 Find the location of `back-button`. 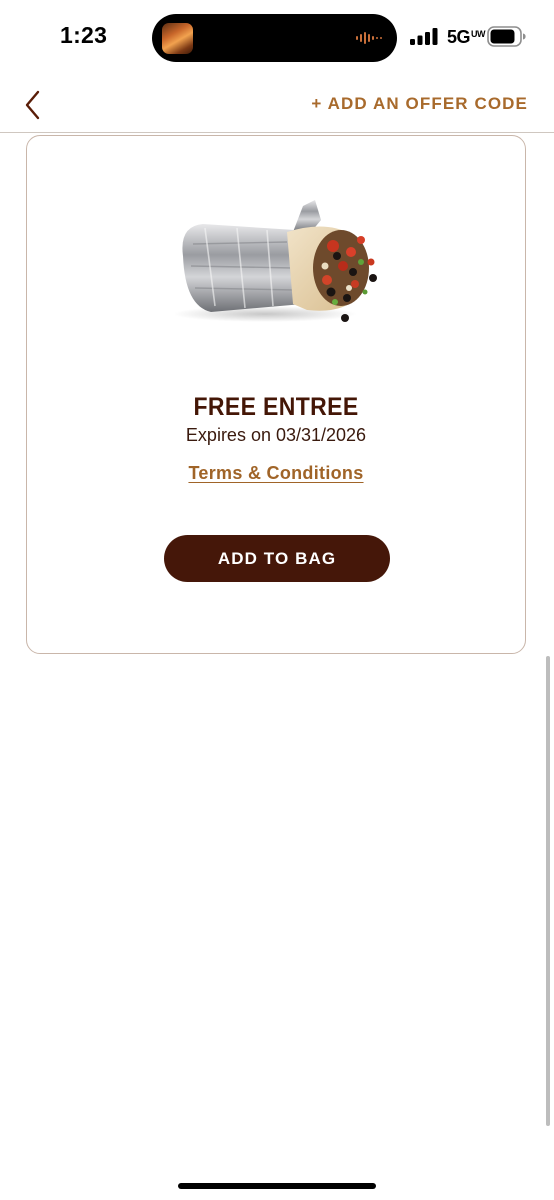

back-button is located at coordinates (34, 105).